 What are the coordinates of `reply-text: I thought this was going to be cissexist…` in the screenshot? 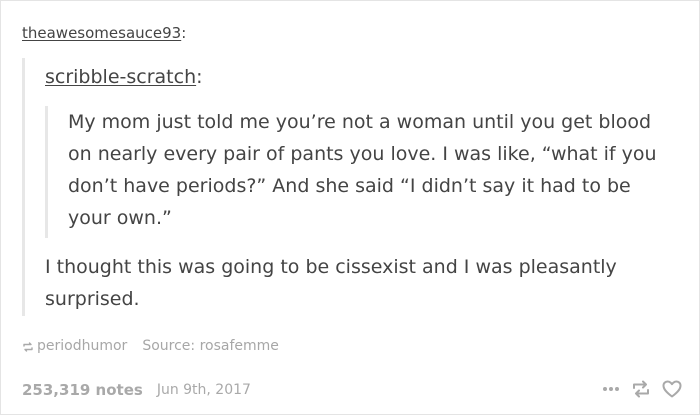 It's located at (331, 283).